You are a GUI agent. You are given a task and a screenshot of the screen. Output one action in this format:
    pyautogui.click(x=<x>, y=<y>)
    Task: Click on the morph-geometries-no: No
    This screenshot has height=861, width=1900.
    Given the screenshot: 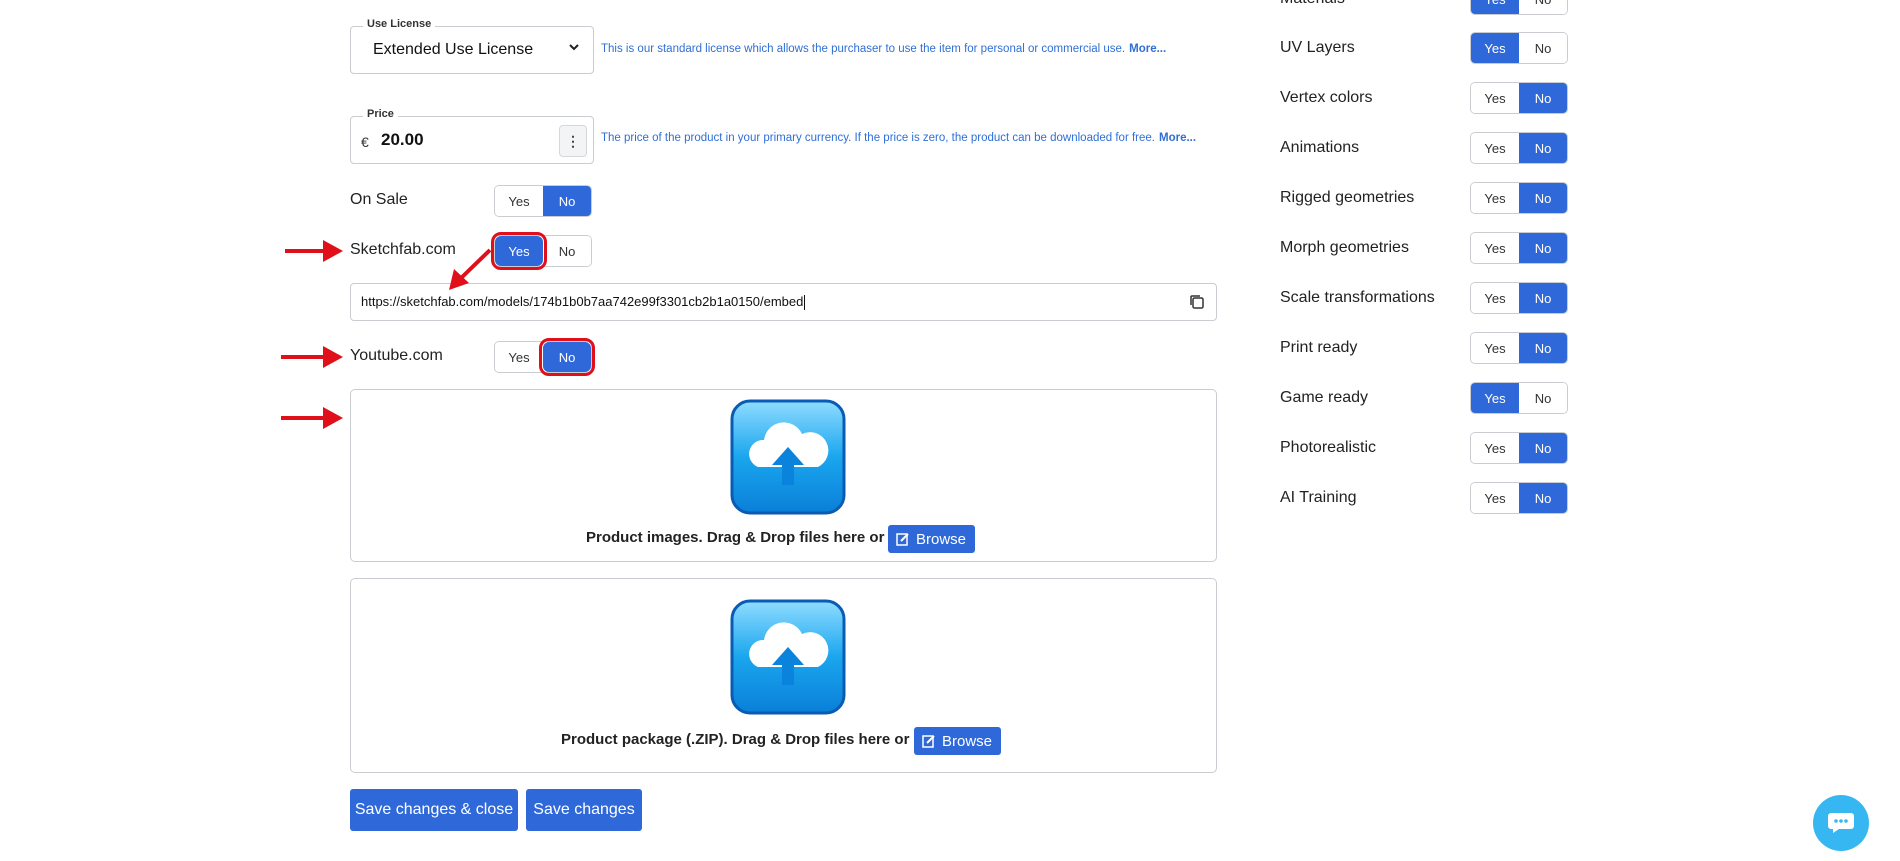 What is the action you would take?
    pyautogui.click(x=1543, y=248)
    